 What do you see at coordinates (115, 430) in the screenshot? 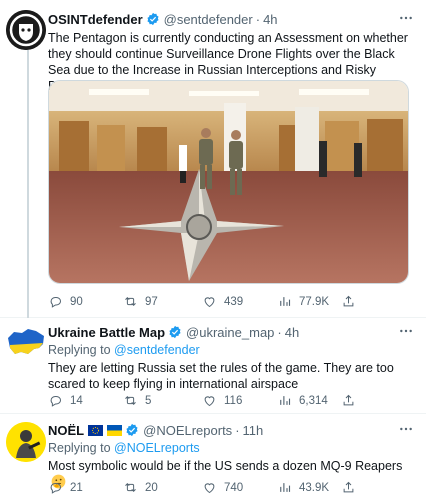
I see `ukraine-flag-icon` at bounding box center [115, 430].